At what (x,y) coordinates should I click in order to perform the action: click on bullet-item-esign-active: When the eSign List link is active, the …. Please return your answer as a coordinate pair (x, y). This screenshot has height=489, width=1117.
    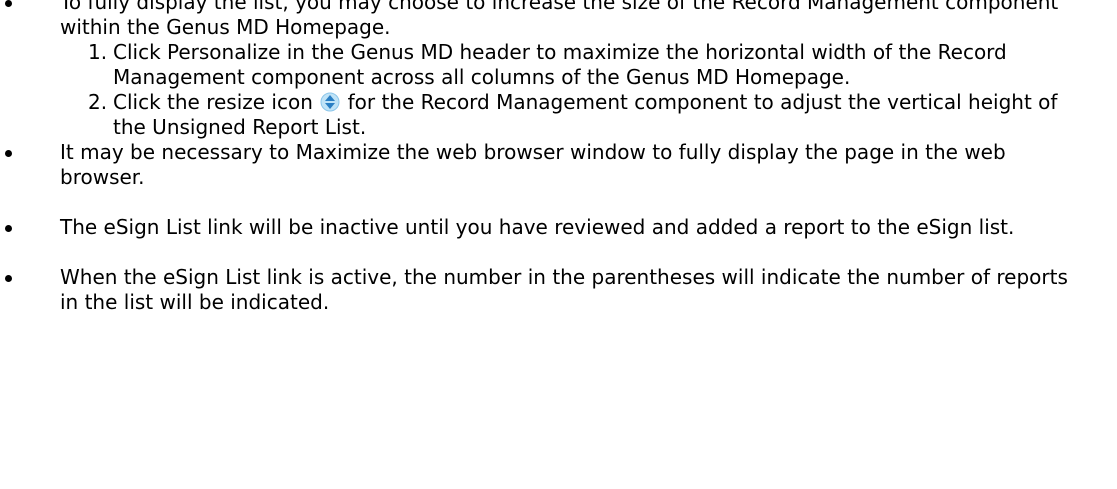
    Looking at the image, I should click on (558, 290).